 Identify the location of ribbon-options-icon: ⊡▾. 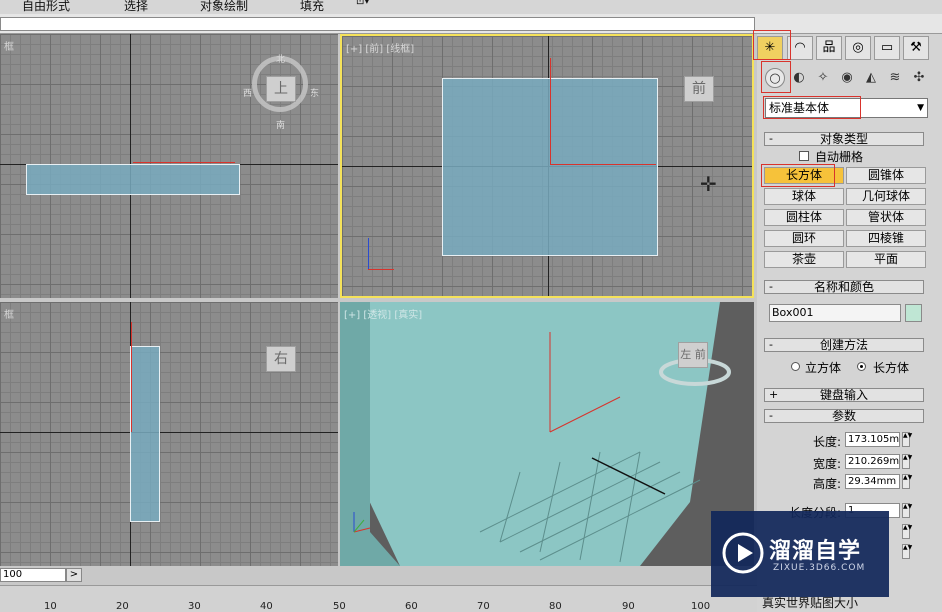
(362, 3).